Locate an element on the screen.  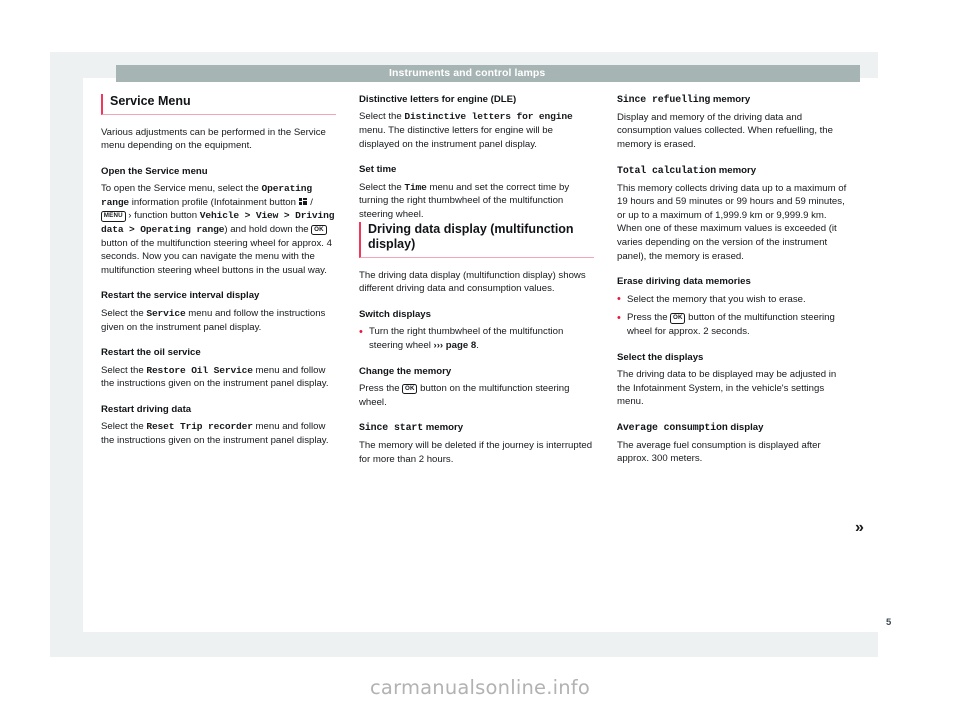
subheading: Set time is located at coordinates (378, 170).